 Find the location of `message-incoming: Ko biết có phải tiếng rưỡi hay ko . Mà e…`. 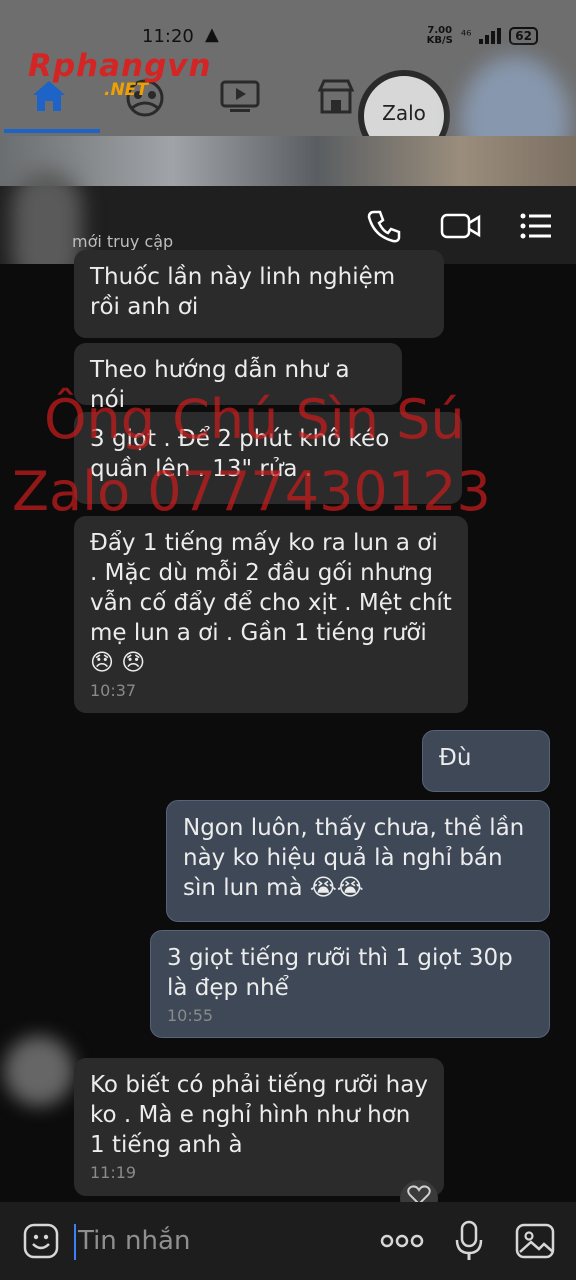

message-incoming: Ko biết có phải tiếng rưỡi hay ko . Mà e… is located at coordinates (259, 1127).